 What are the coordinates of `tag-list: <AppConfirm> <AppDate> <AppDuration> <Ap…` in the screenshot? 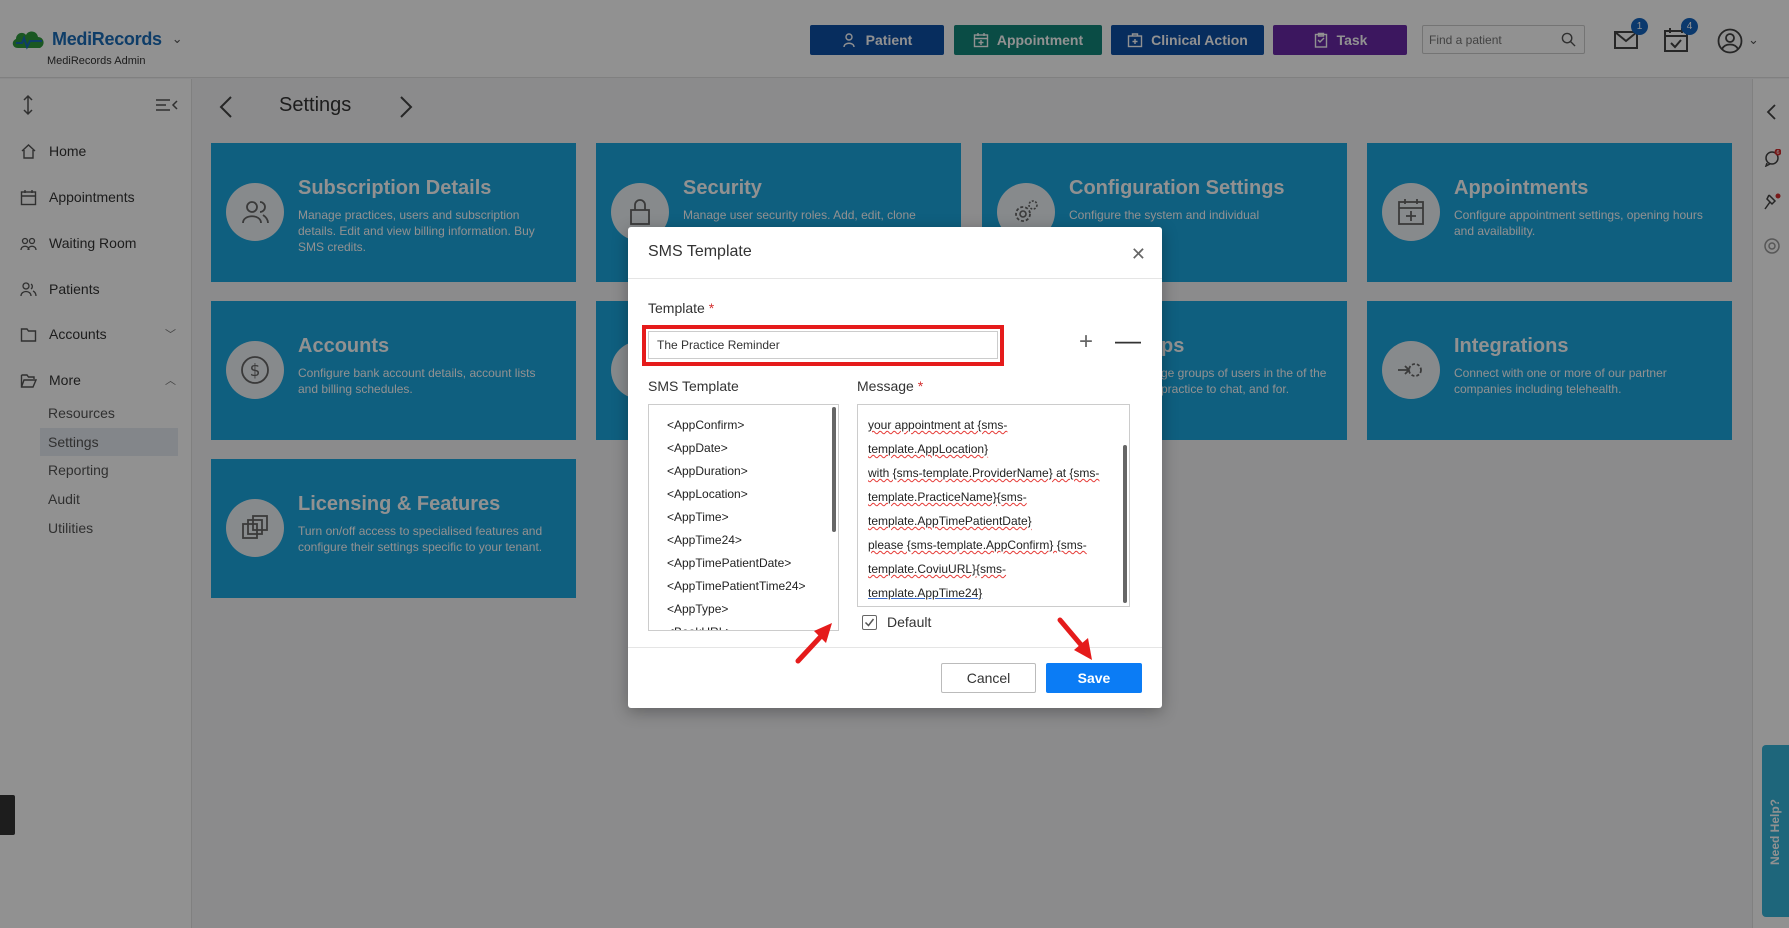 It's located at (743, 517).